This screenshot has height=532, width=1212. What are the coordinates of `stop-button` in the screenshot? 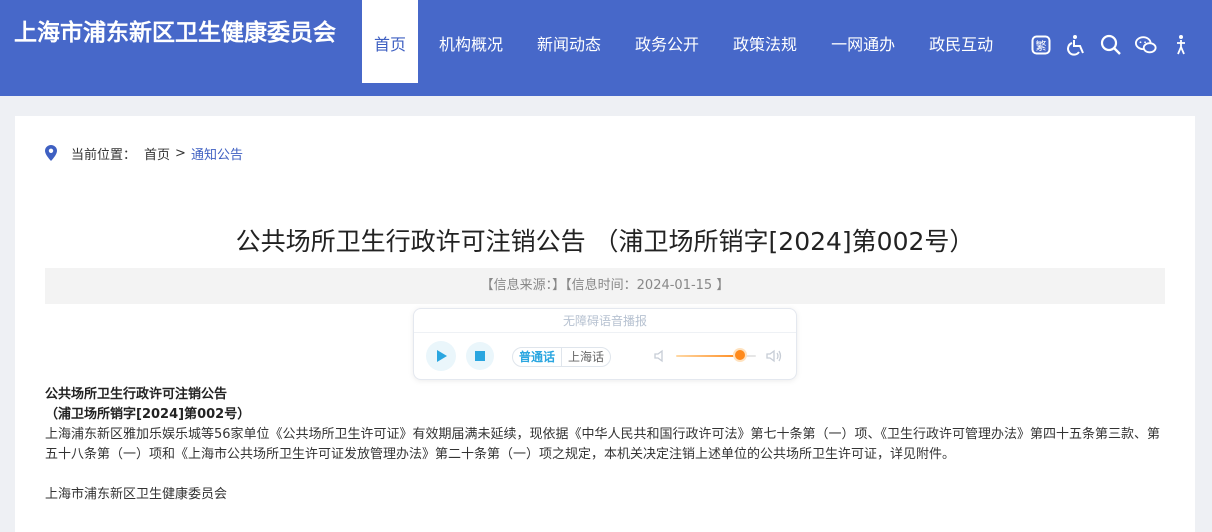 It's located at (480, 356).